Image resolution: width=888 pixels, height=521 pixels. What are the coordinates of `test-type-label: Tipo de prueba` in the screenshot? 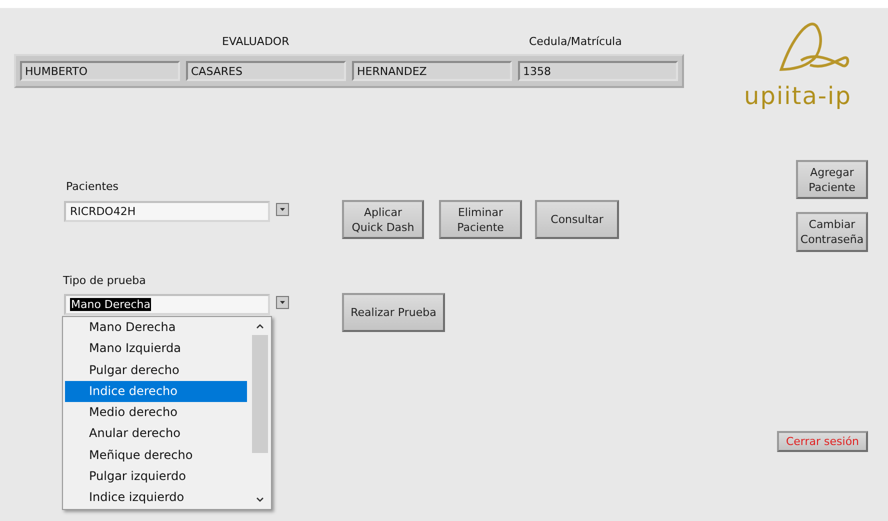 It's located at (104, 280).